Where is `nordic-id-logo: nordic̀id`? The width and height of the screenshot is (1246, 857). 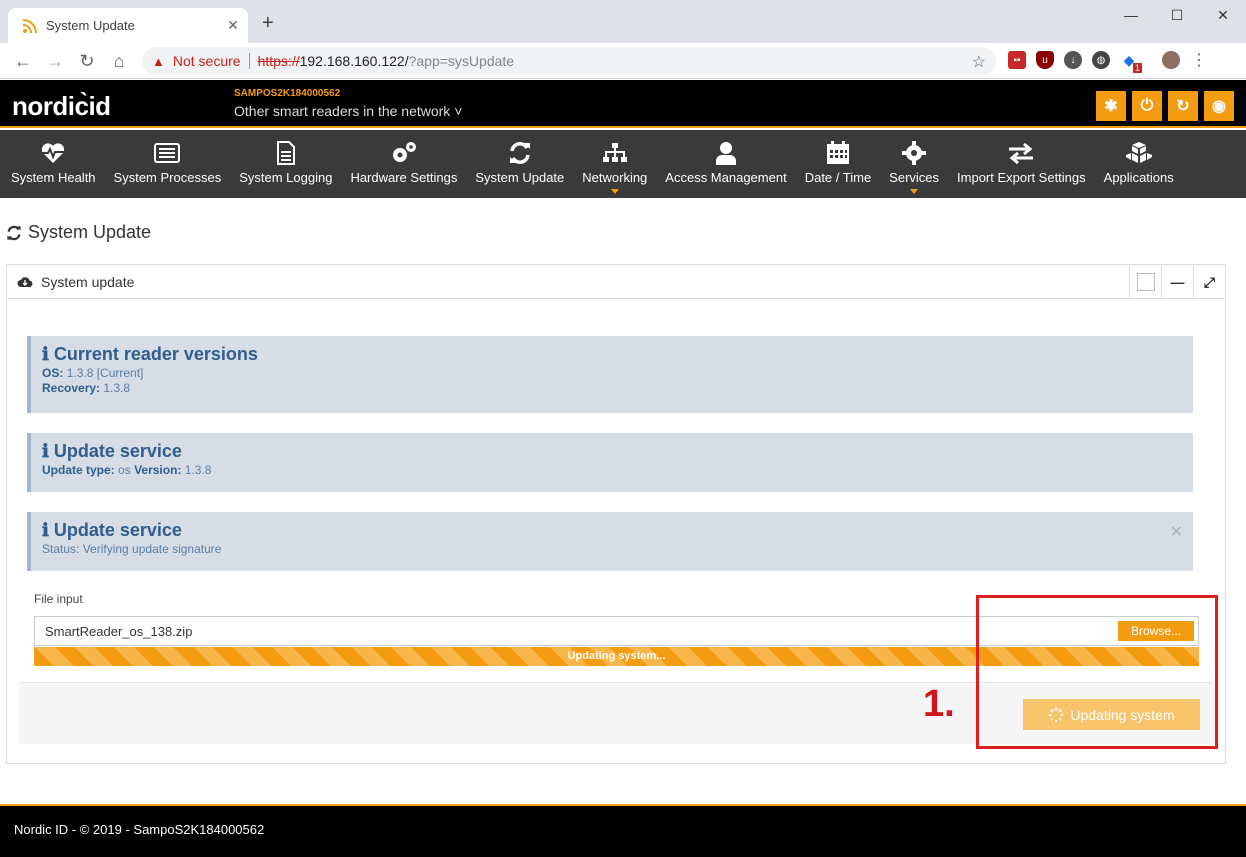 nordic-id-logo: nordic̀id is located at coordinates (61, 106).